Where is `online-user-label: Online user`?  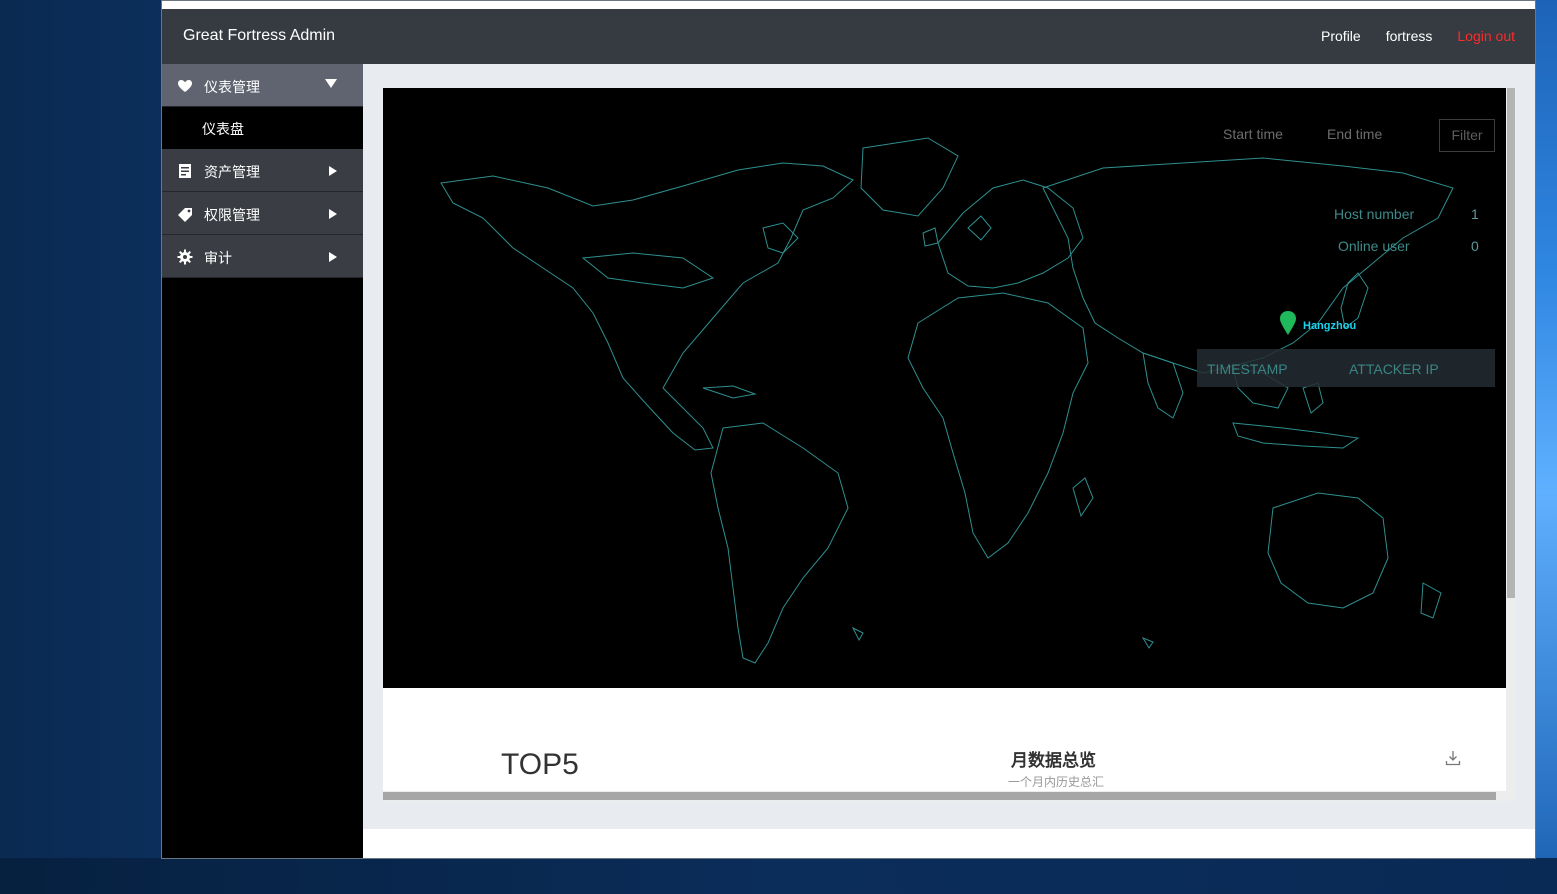
online-user-label: Online user is located at coordinates (1374, 246).